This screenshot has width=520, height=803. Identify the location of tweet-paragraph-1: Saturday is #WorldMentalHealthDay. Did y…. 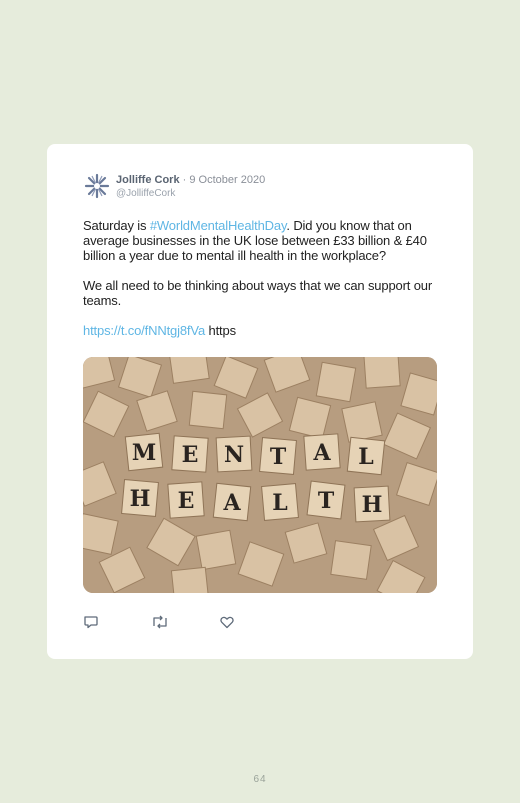
(261, 240).